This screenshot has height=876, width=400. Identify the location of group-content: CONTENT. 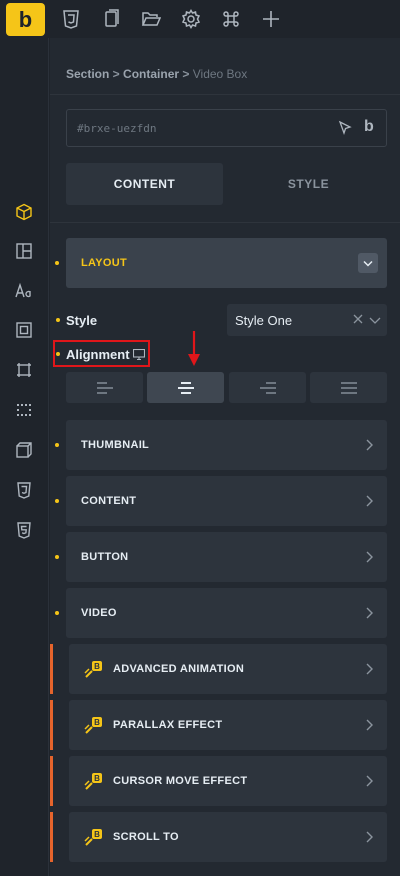
(226, 501).